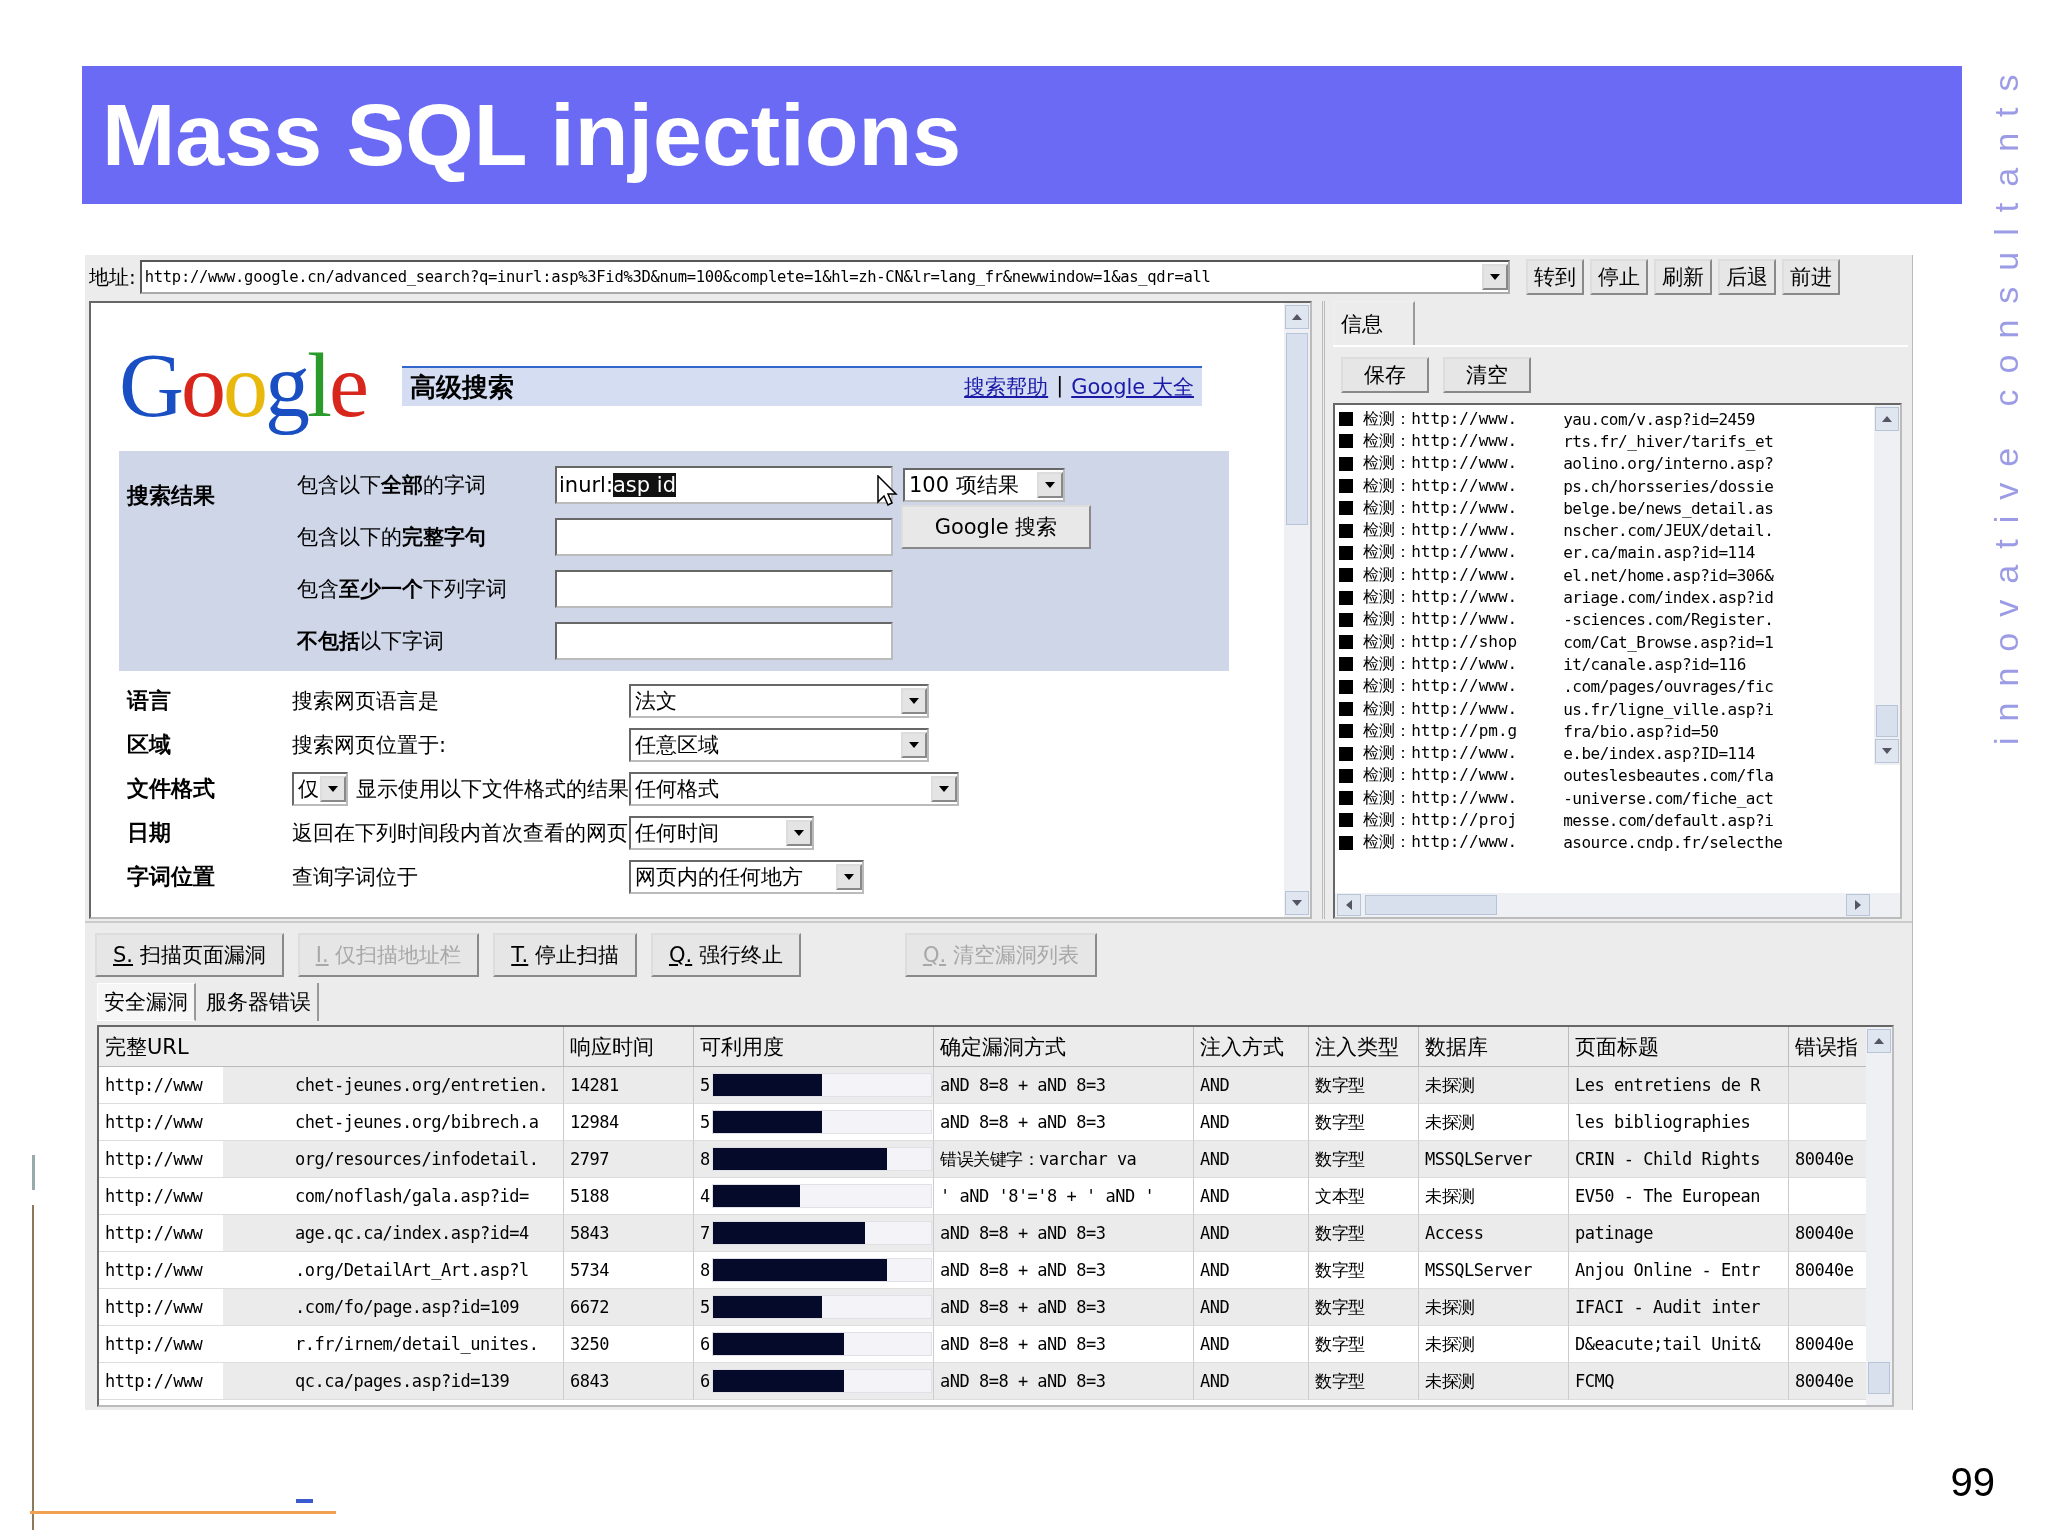  What do you see at coordinates (1668, 508) in the screenshot?
I see `log-url: belge.be/news_detail.as` at bounding box center [1668, 508].